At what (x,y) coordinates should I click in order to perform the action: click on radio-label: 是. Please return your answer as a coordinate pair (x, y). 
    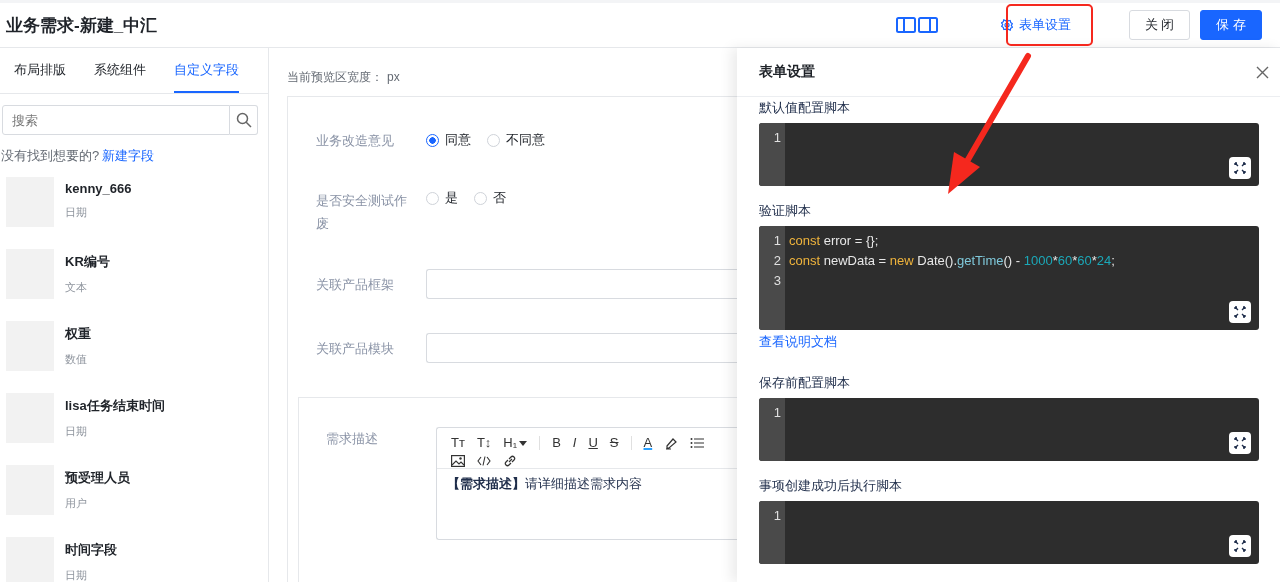
    Looking at the image, I should click on (451, 198).